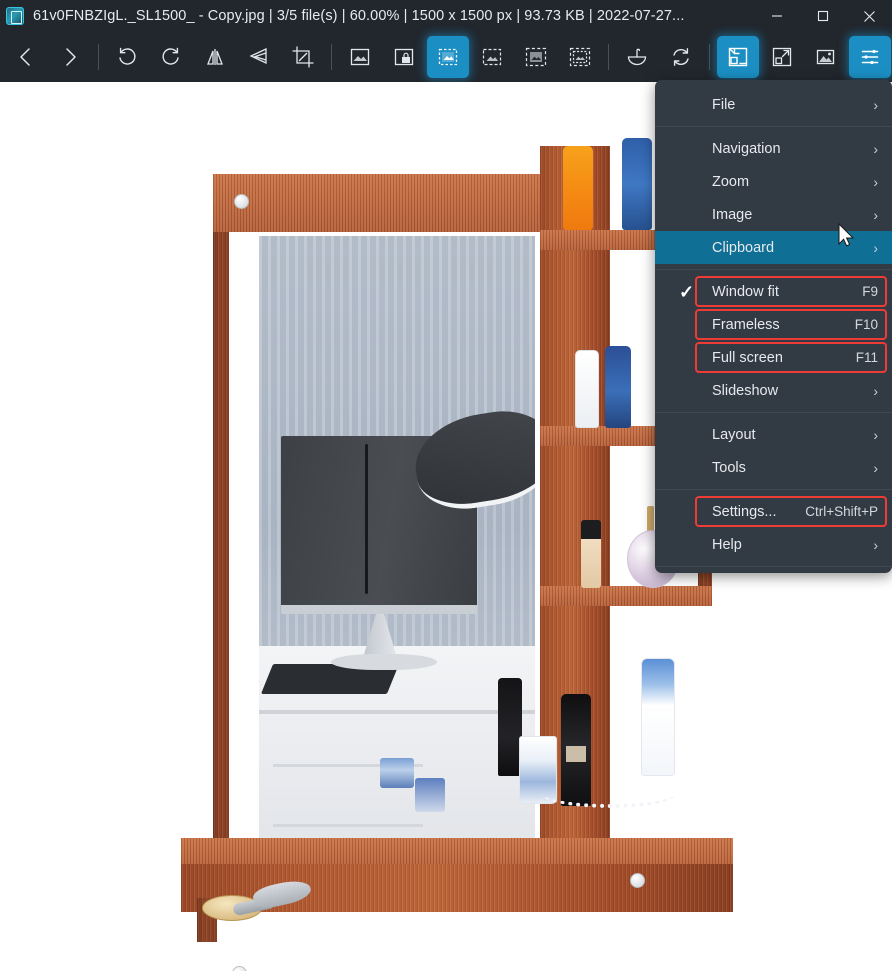 This screenshot has height=971, width=892. Describe the element at coordinates (215, 57) in the screenshot. I see `flip-horizontal-button` at that location.